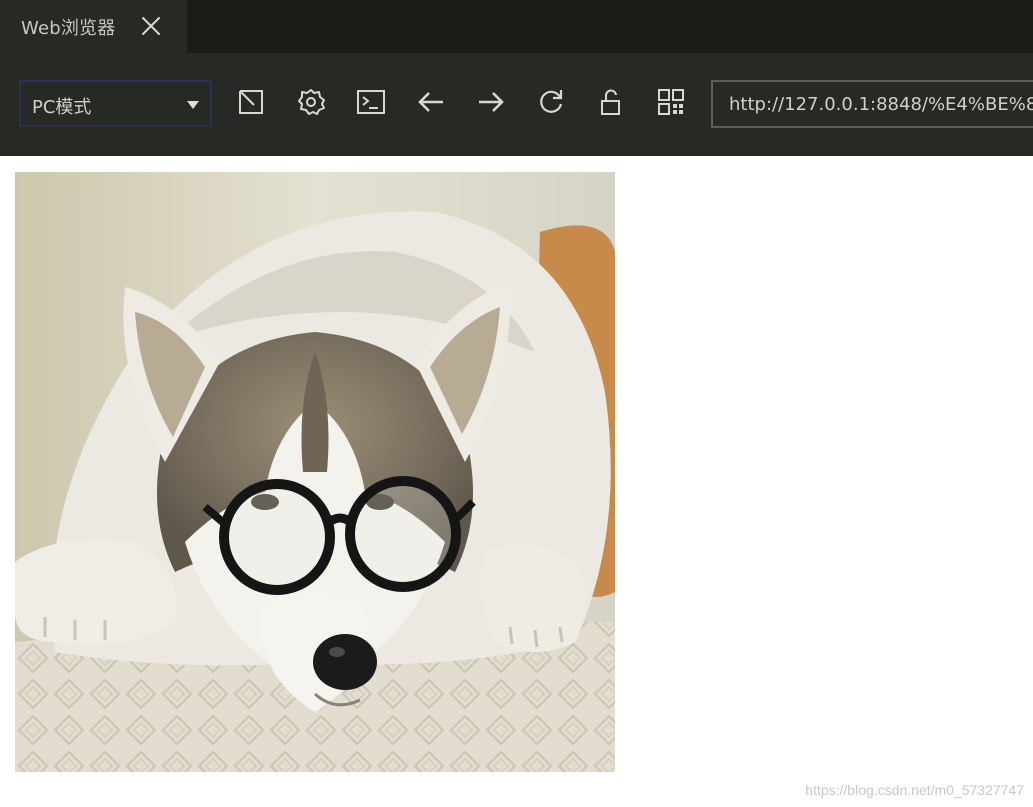 The width and height of the screenshot is (1033, 807). I want to click on lock-button, so click(611, 102).